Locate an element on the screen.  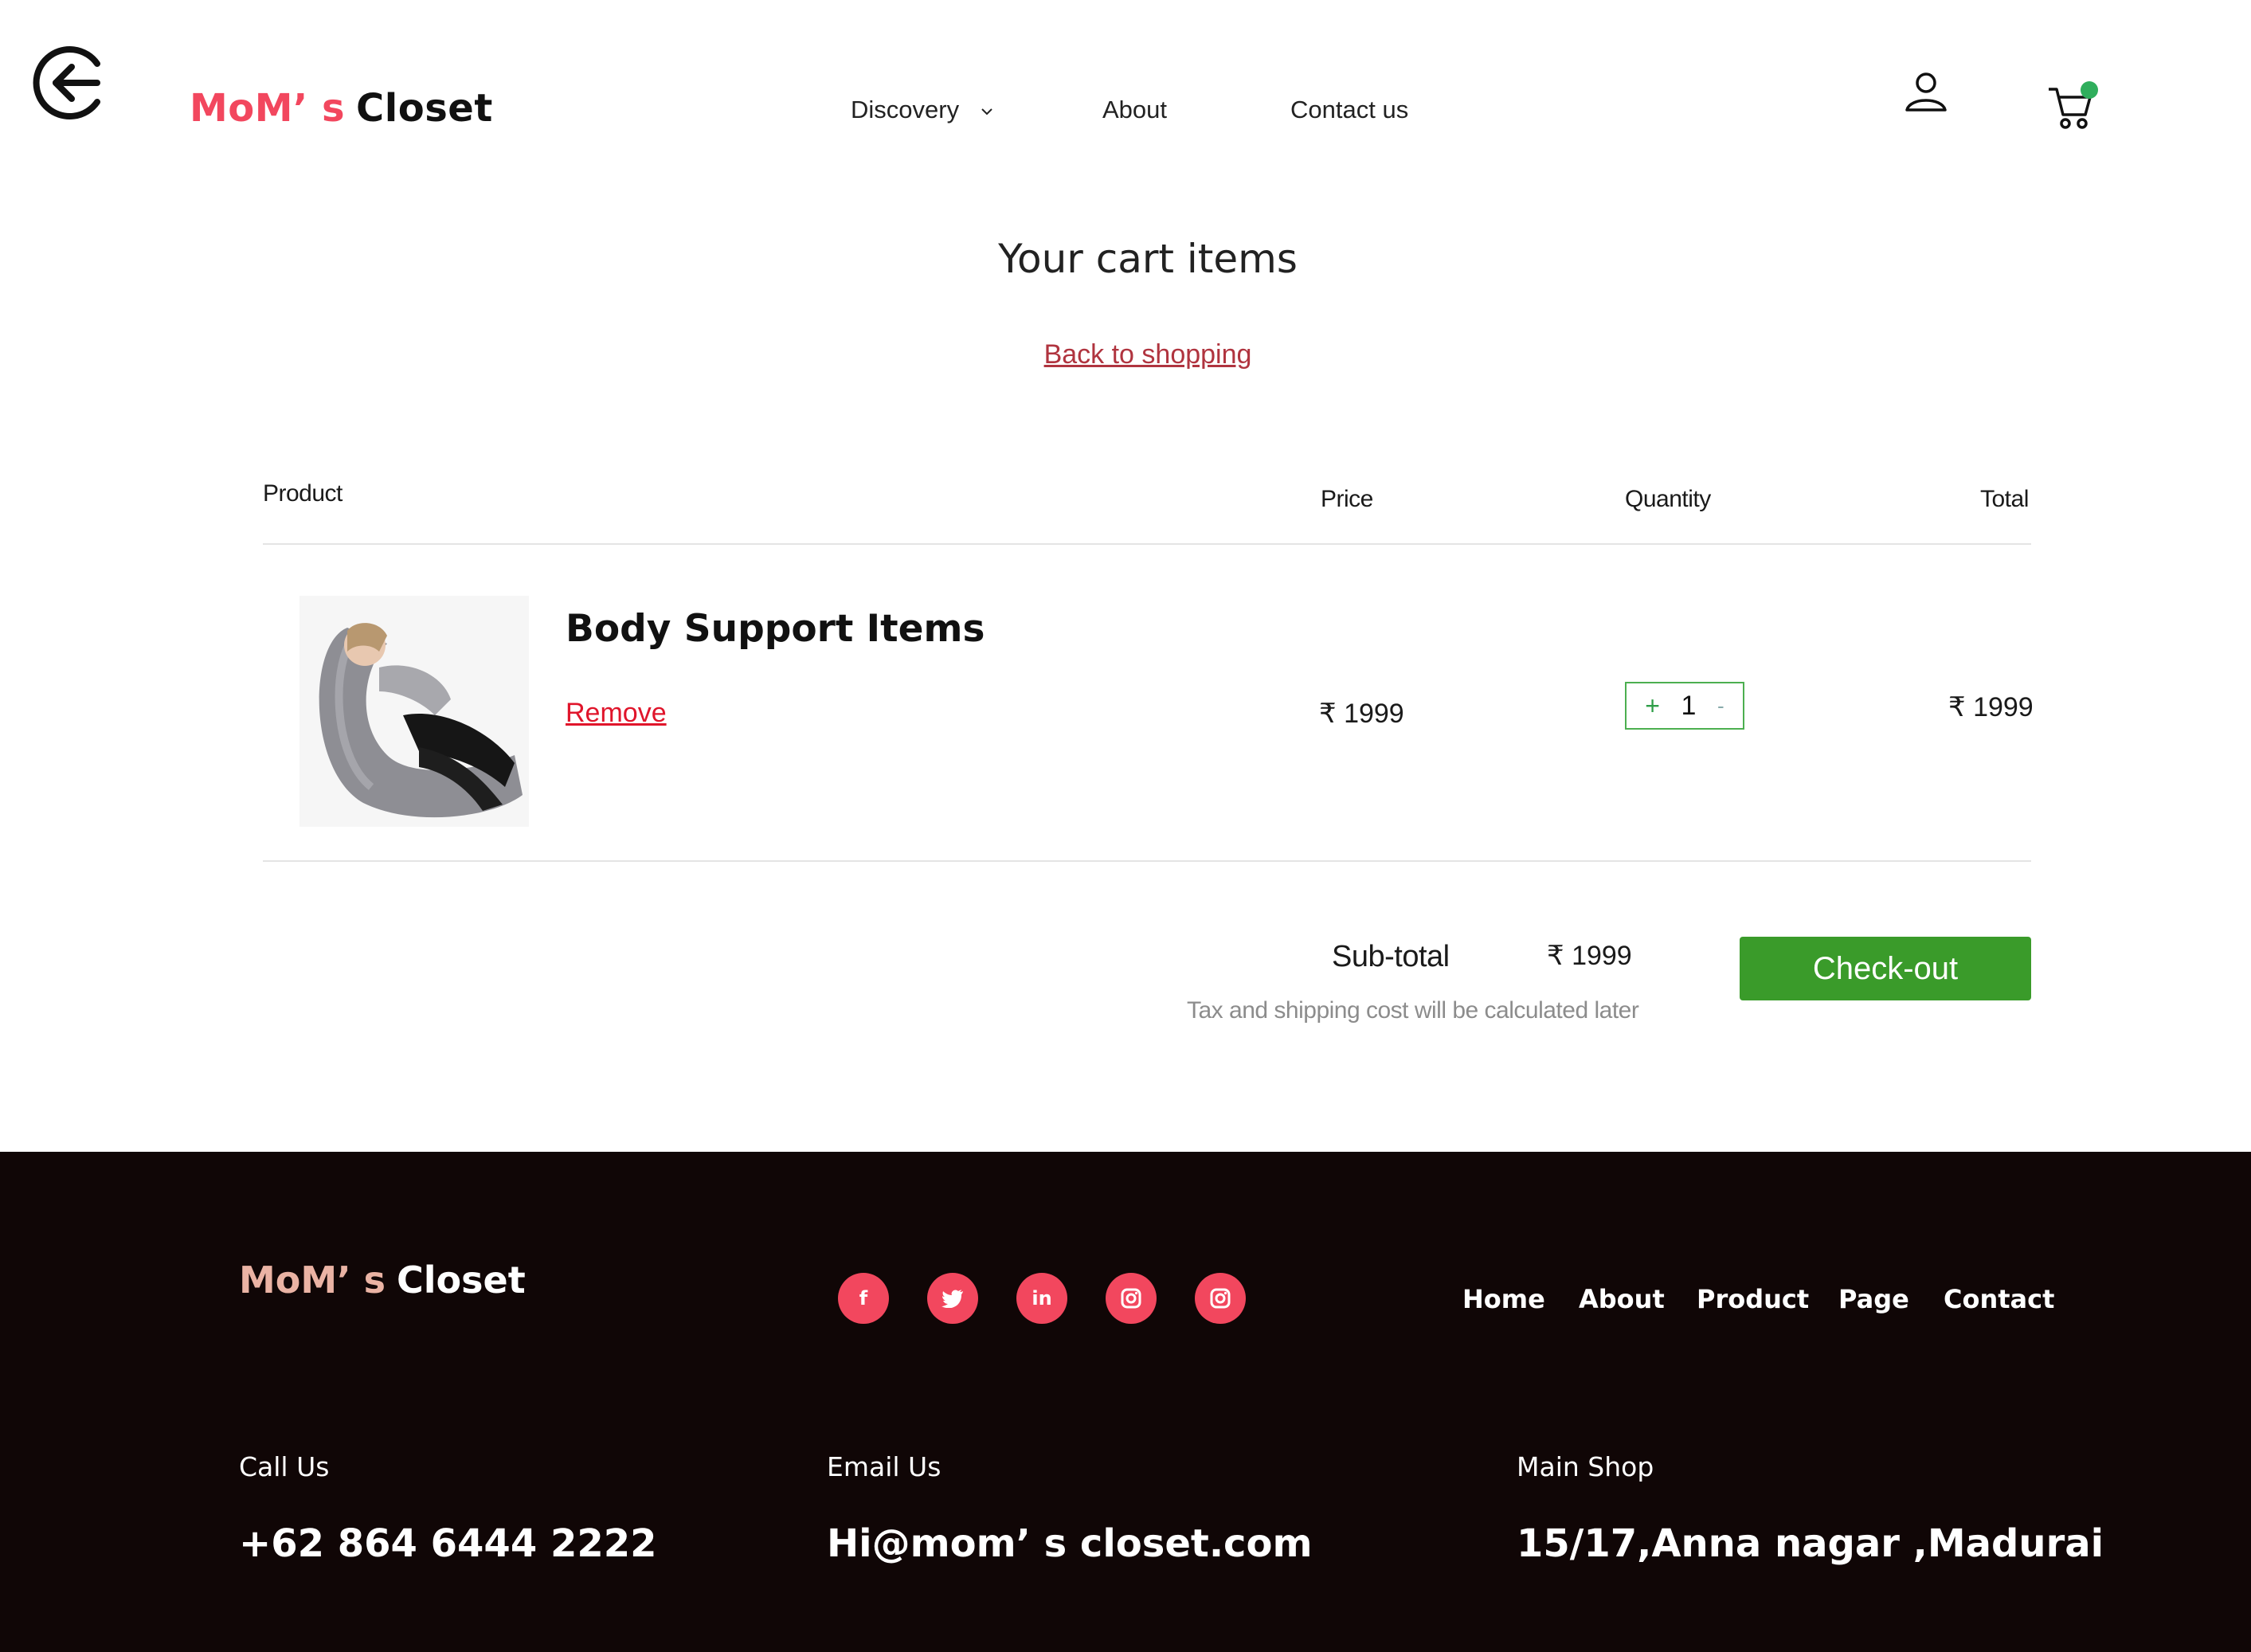
cart-badge is located at coordinates (2089, 90).